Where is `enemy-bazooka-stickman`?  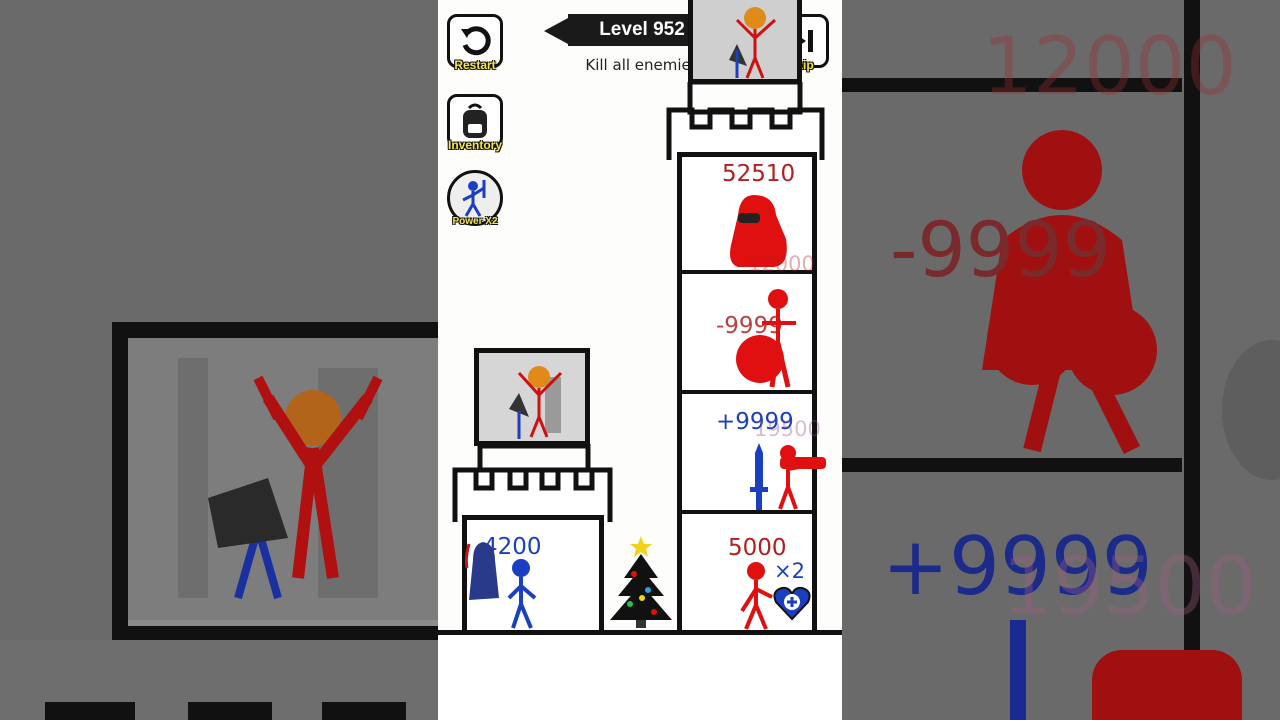 enemy-bazooka-stickman is located at coordinates (802, 477).